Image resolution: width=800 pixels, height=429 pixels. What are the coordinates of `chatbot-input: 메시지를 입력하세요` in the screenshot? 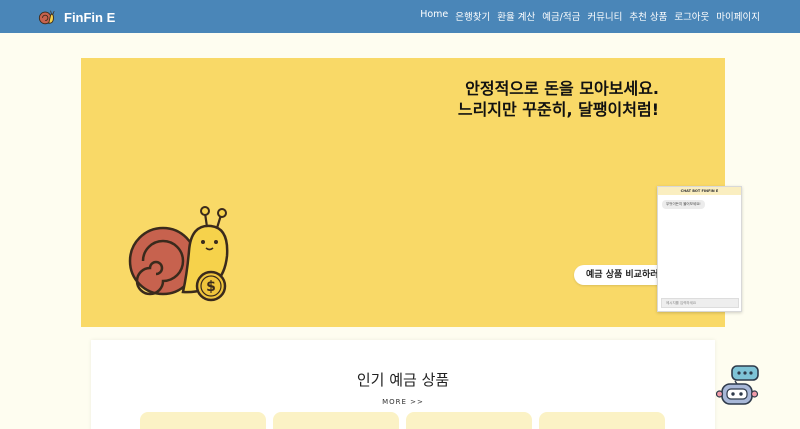 It's located at (700, 303).